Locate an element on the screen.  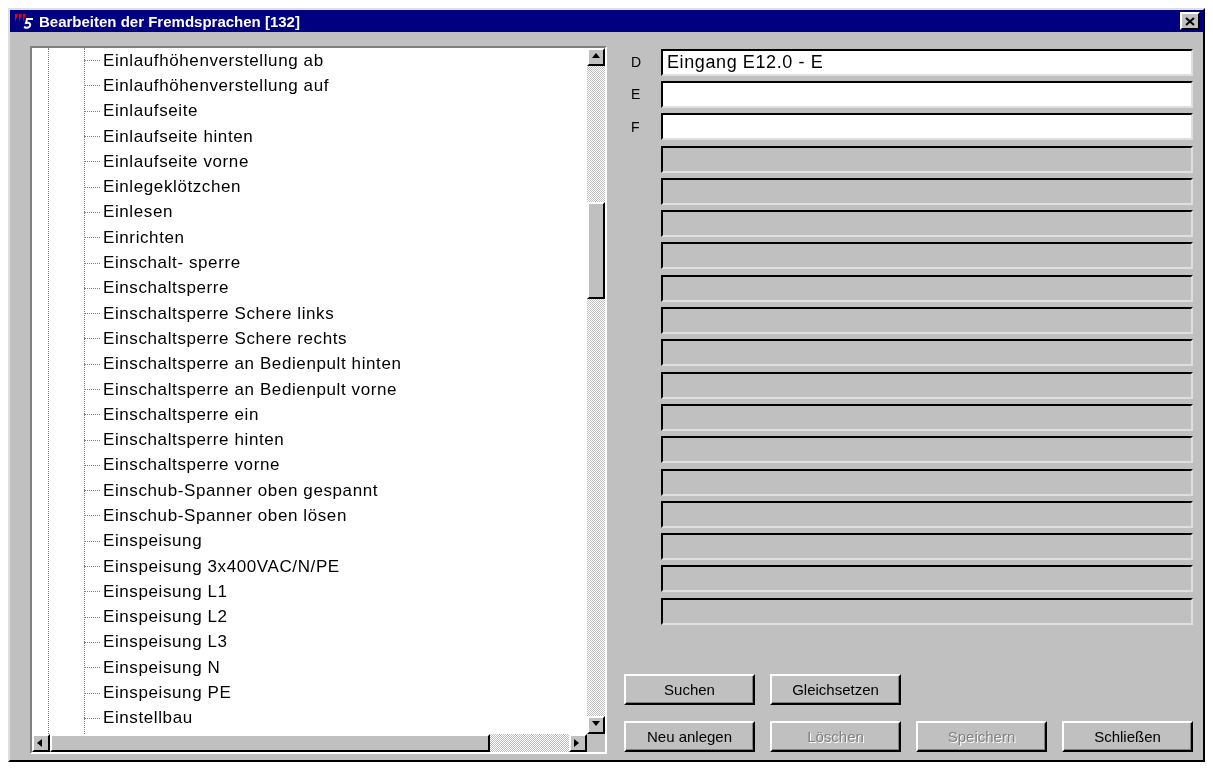
dialog-button: Gleichsetzen is located at coordinates (835, 689).